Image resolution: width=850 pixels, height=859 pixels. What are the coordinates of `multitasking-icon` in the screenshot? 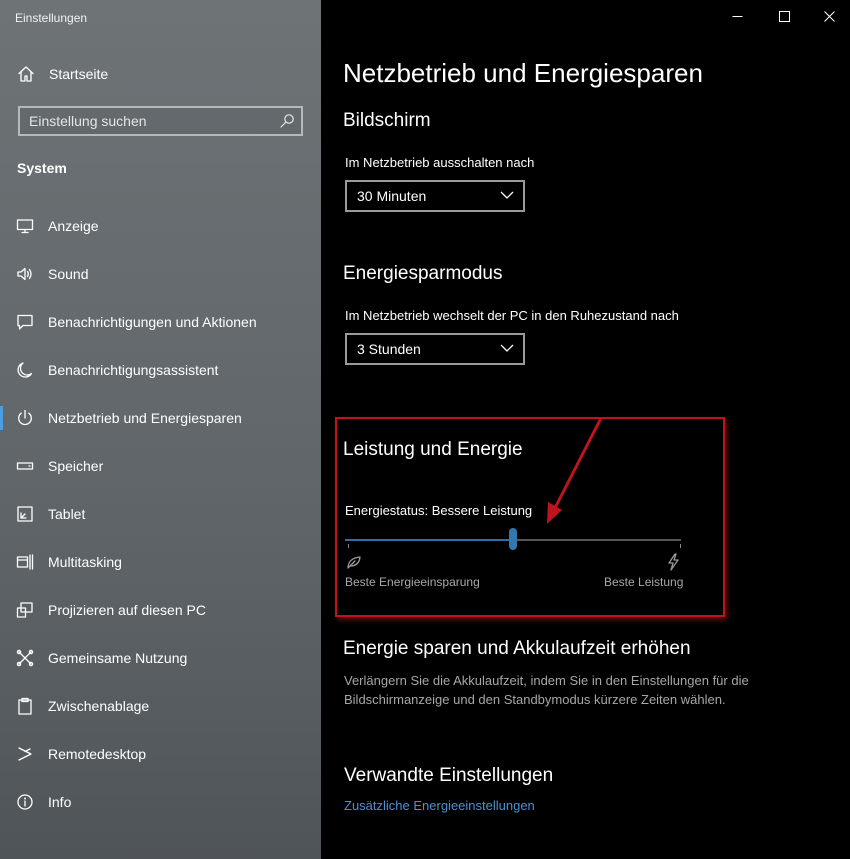 It's located at (25, 562).